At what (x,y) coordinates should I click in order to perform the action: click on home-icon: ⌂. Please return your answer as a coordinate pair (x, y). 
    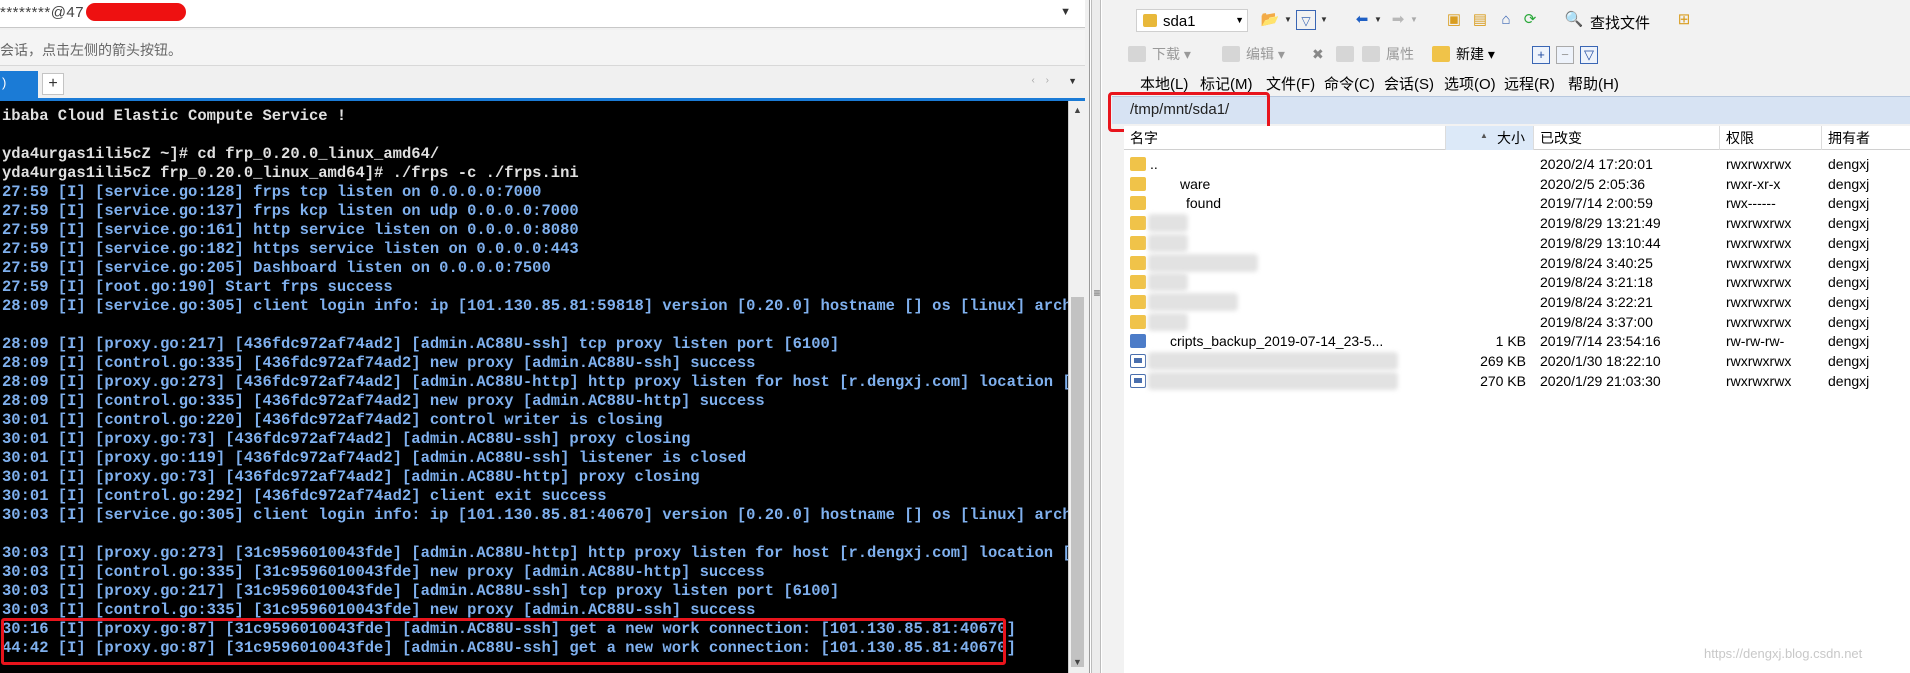
    Looking at the image, I should click on (1506, 20).